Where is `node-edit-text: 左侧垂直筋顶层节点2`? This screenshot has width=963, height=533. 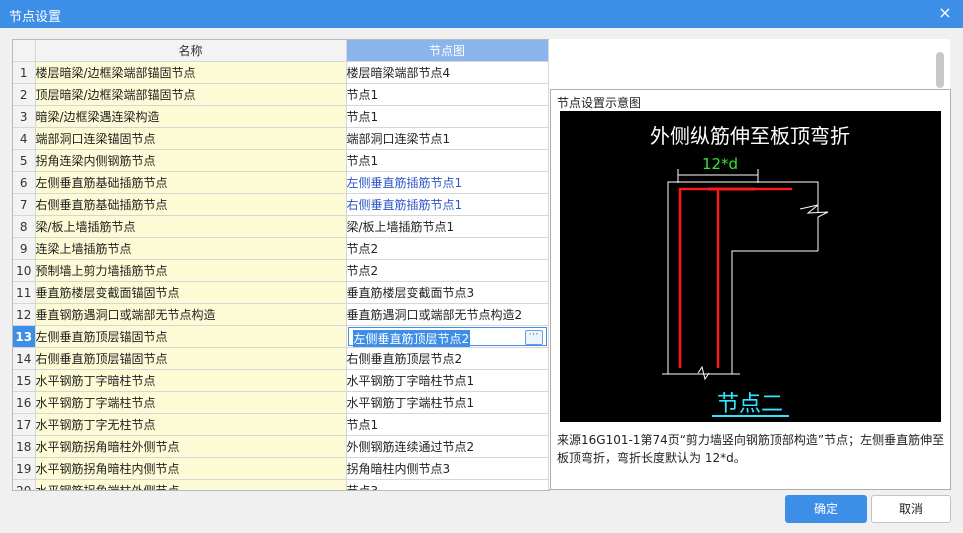
node-edit-text: 左侧垂直筋顶层节点2 is located at coordinates (411, 338).